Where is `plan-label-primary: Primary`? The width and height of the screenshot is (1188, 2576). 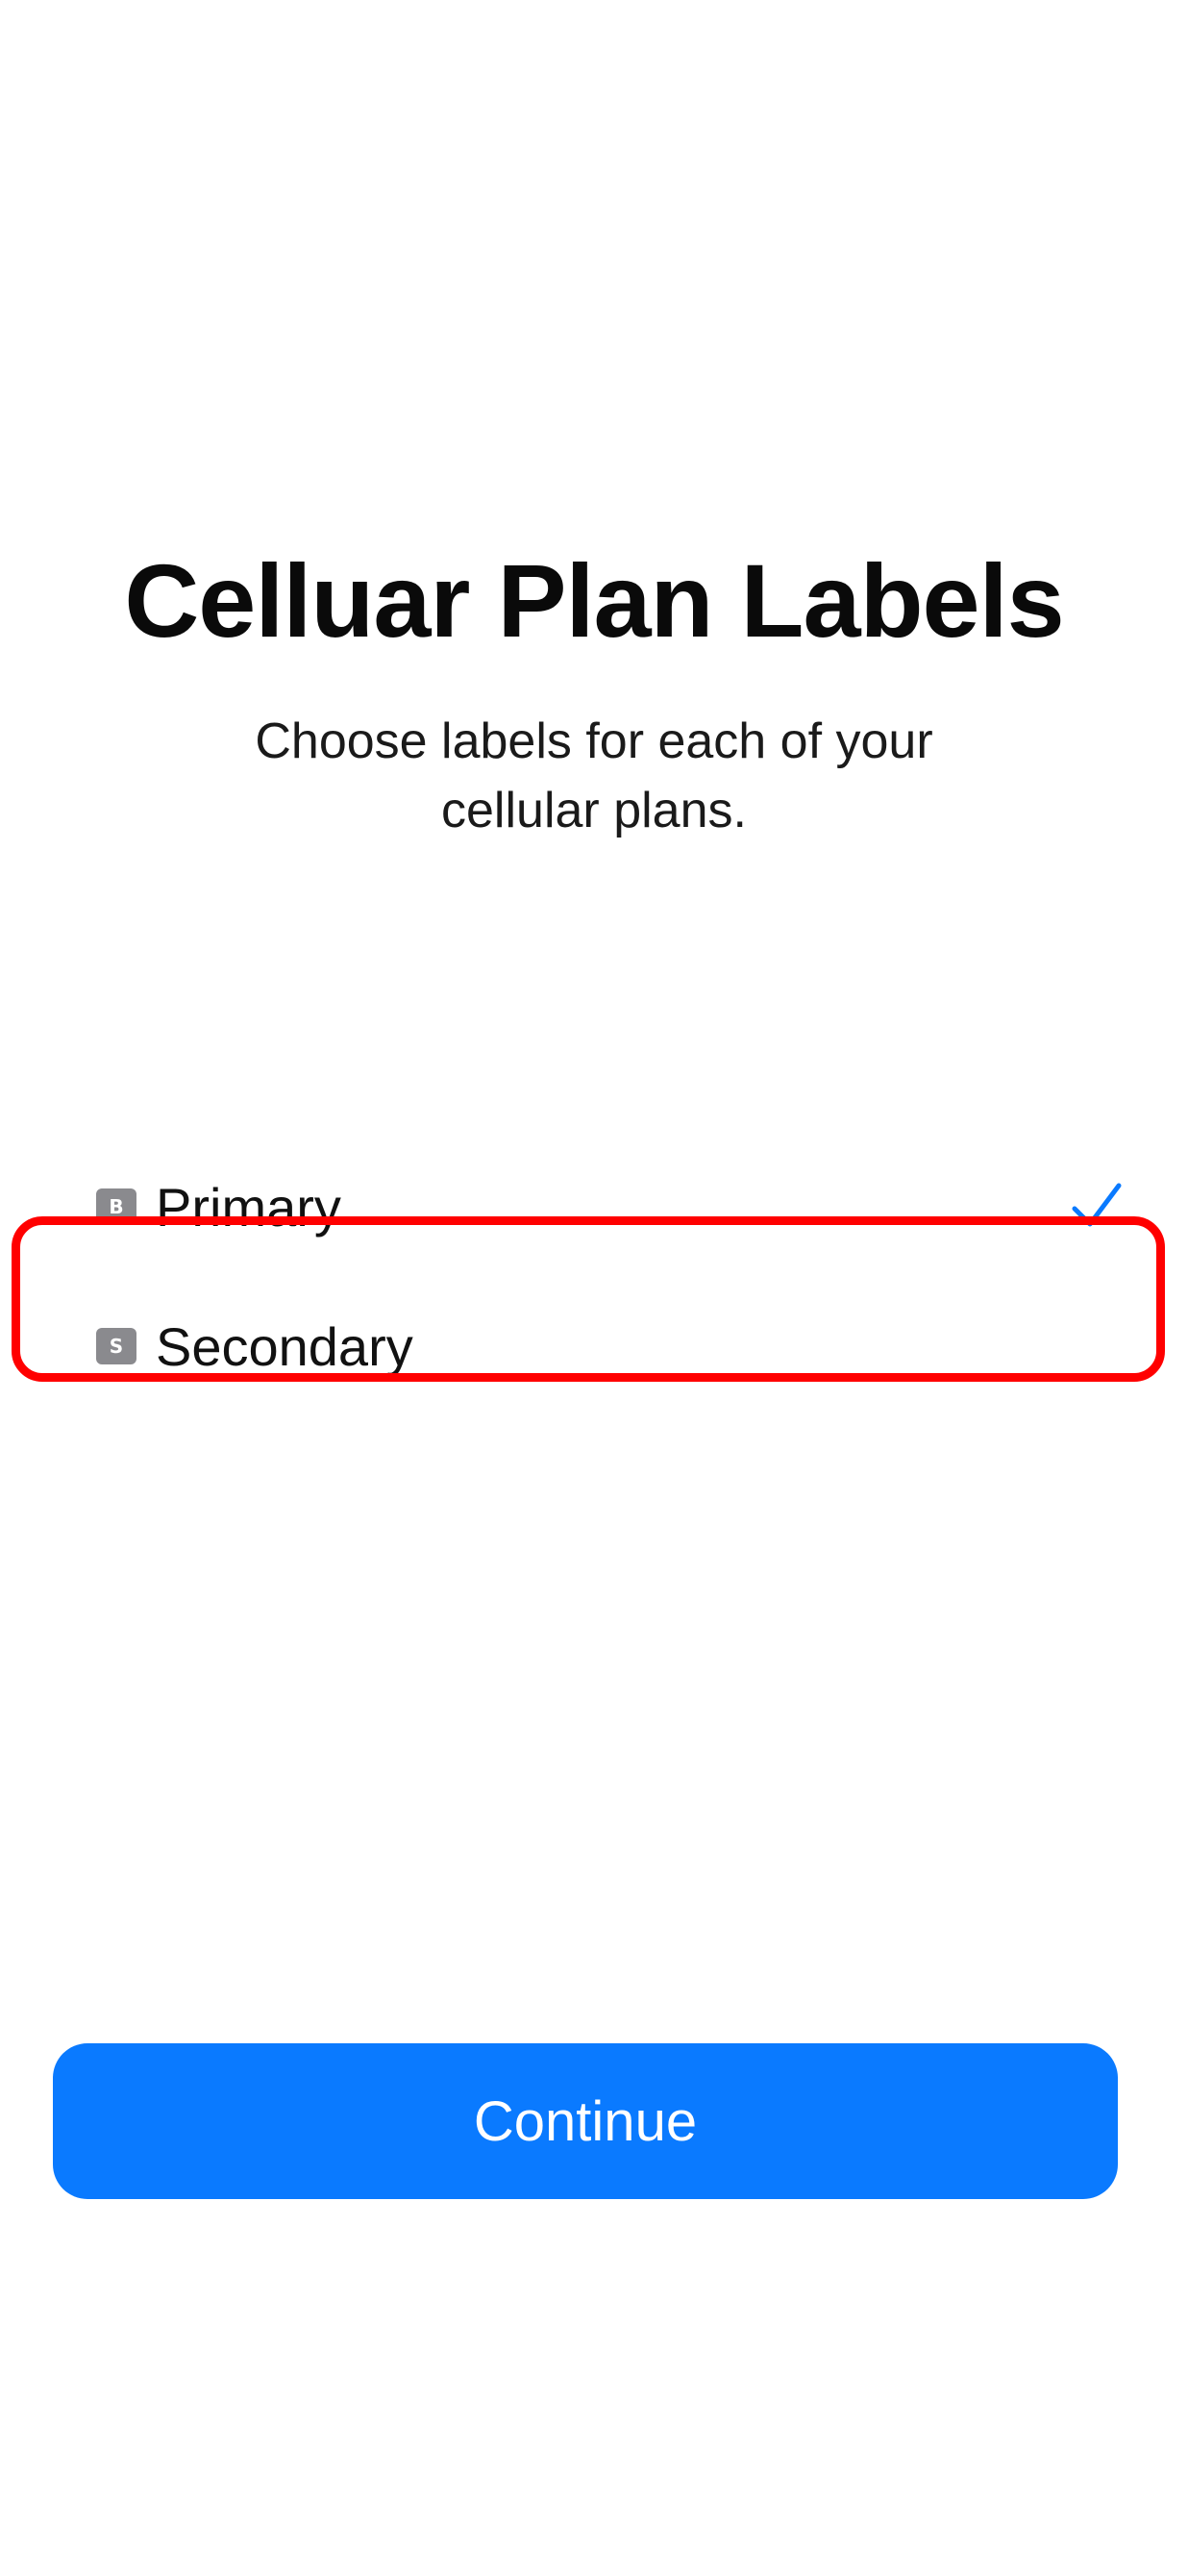
plan-label-primary: Primary is located at coordinates (248, 1207).